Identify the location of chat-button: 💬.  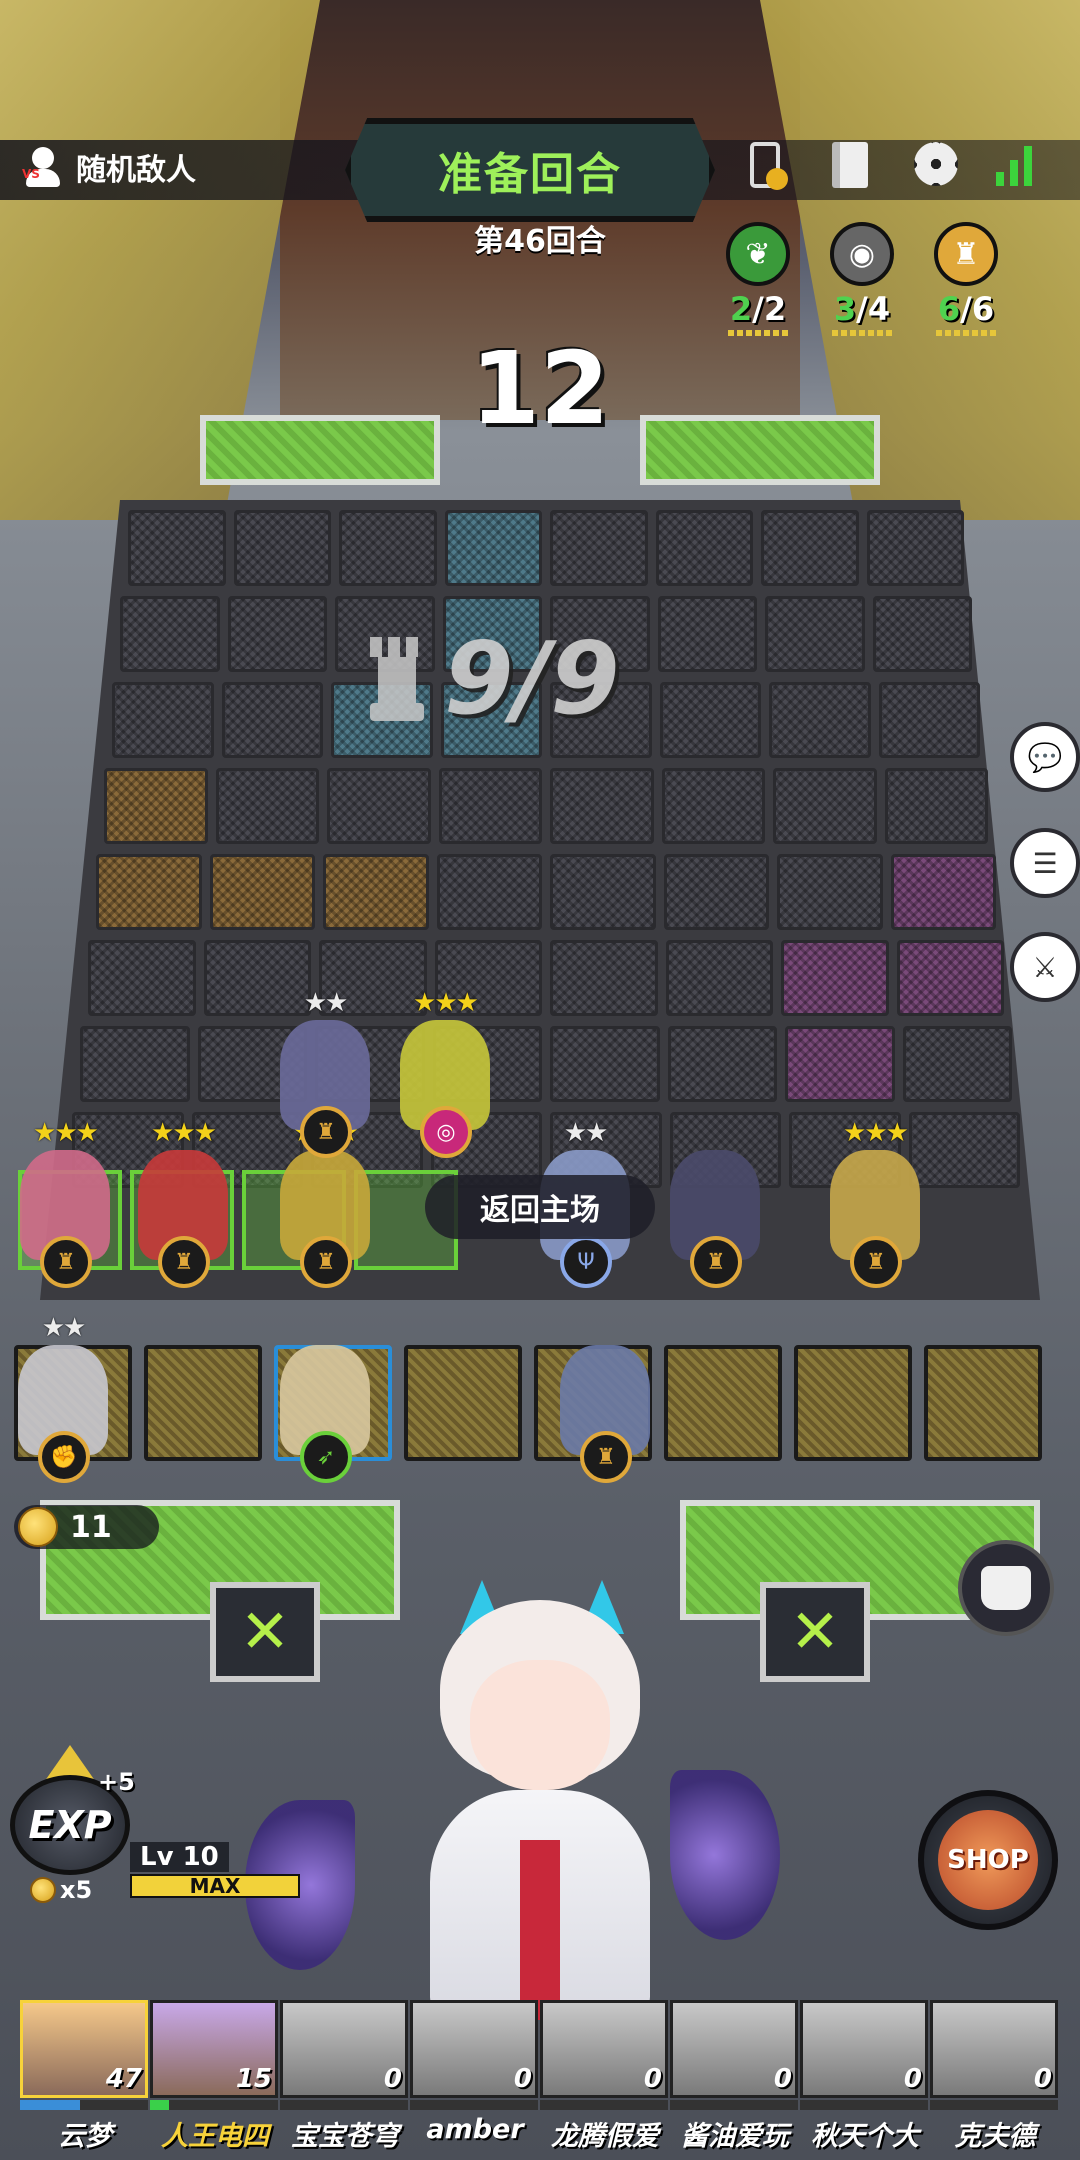
(1045, 757).